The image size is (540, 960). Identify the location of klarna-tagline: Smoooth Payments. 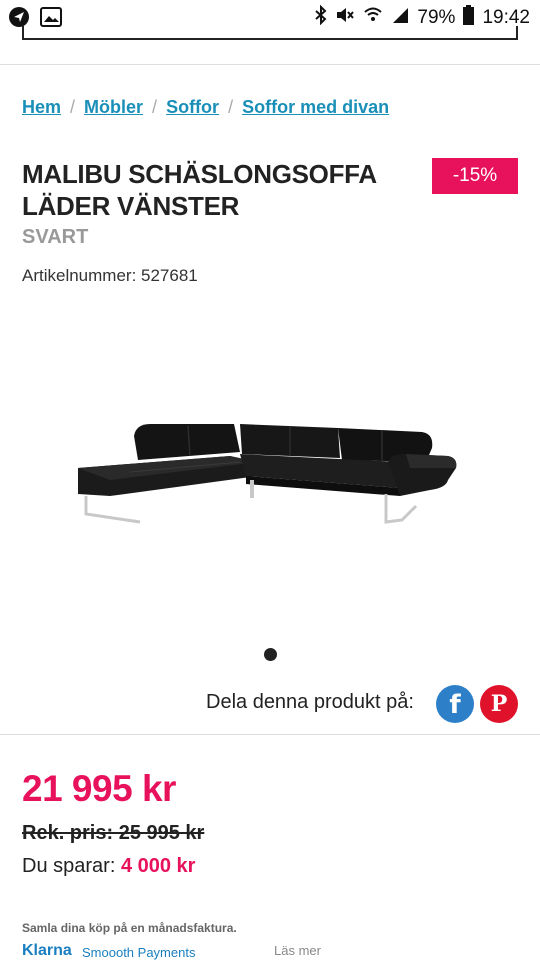
(139, 952).